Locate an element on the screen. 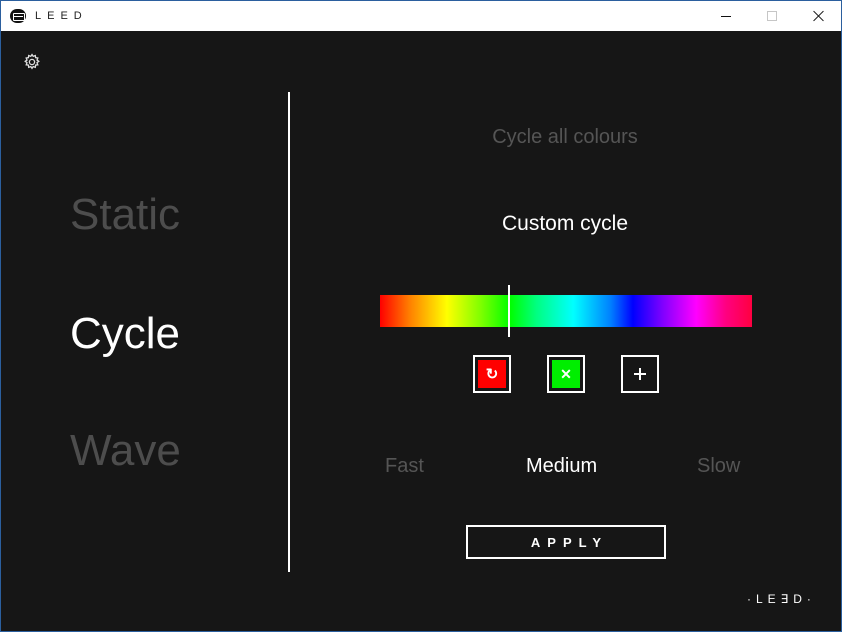  close-button is located at coordinates (818, 16).